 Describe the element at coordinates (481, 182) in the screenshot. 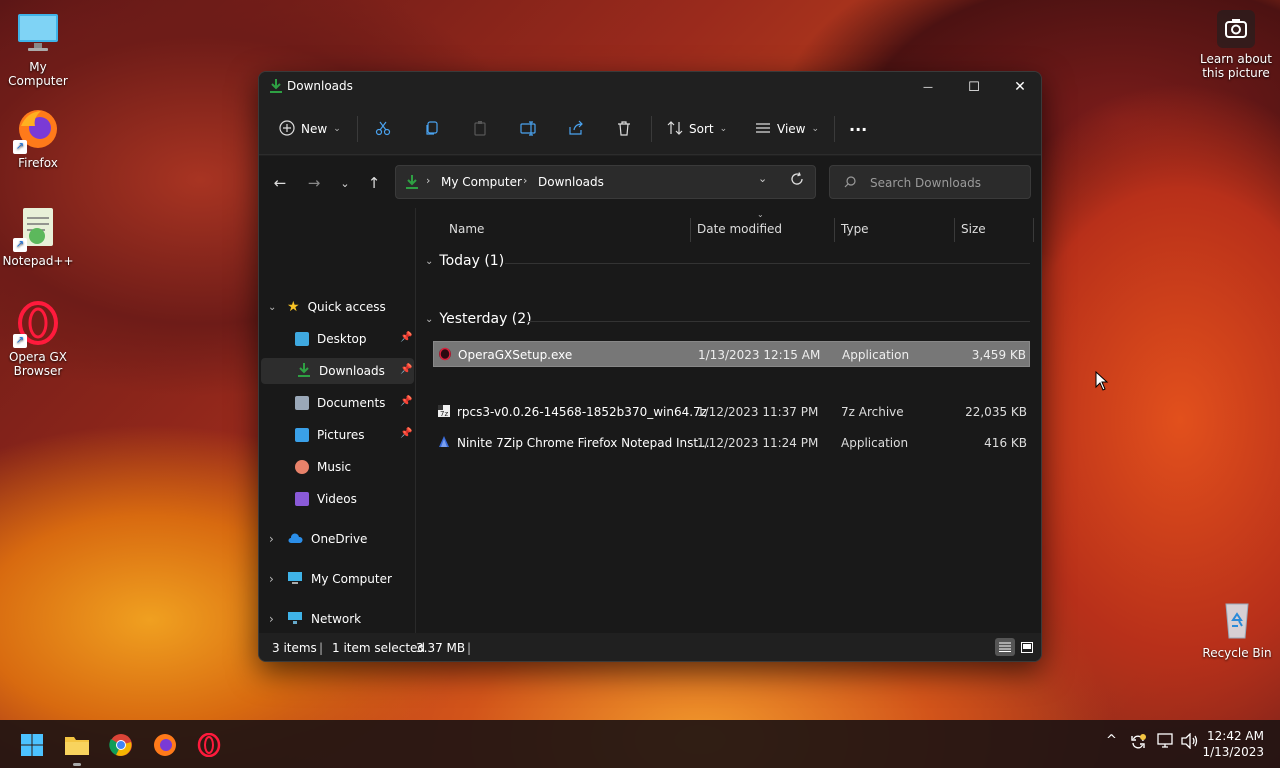

I see `breadcrumb-my-computer: My Computer` at that location.